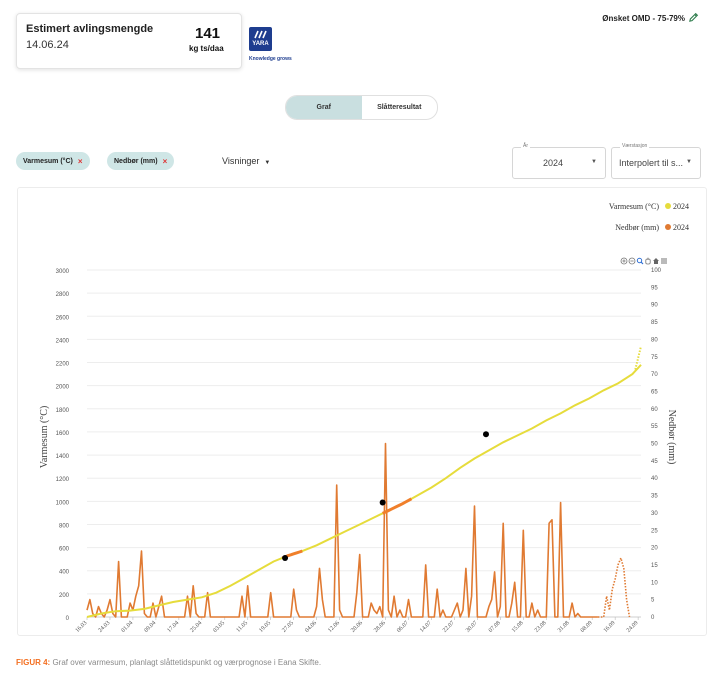 The width and height of the screenshot is (721, 679). I want to click on icon-handle, so click(642, 263).